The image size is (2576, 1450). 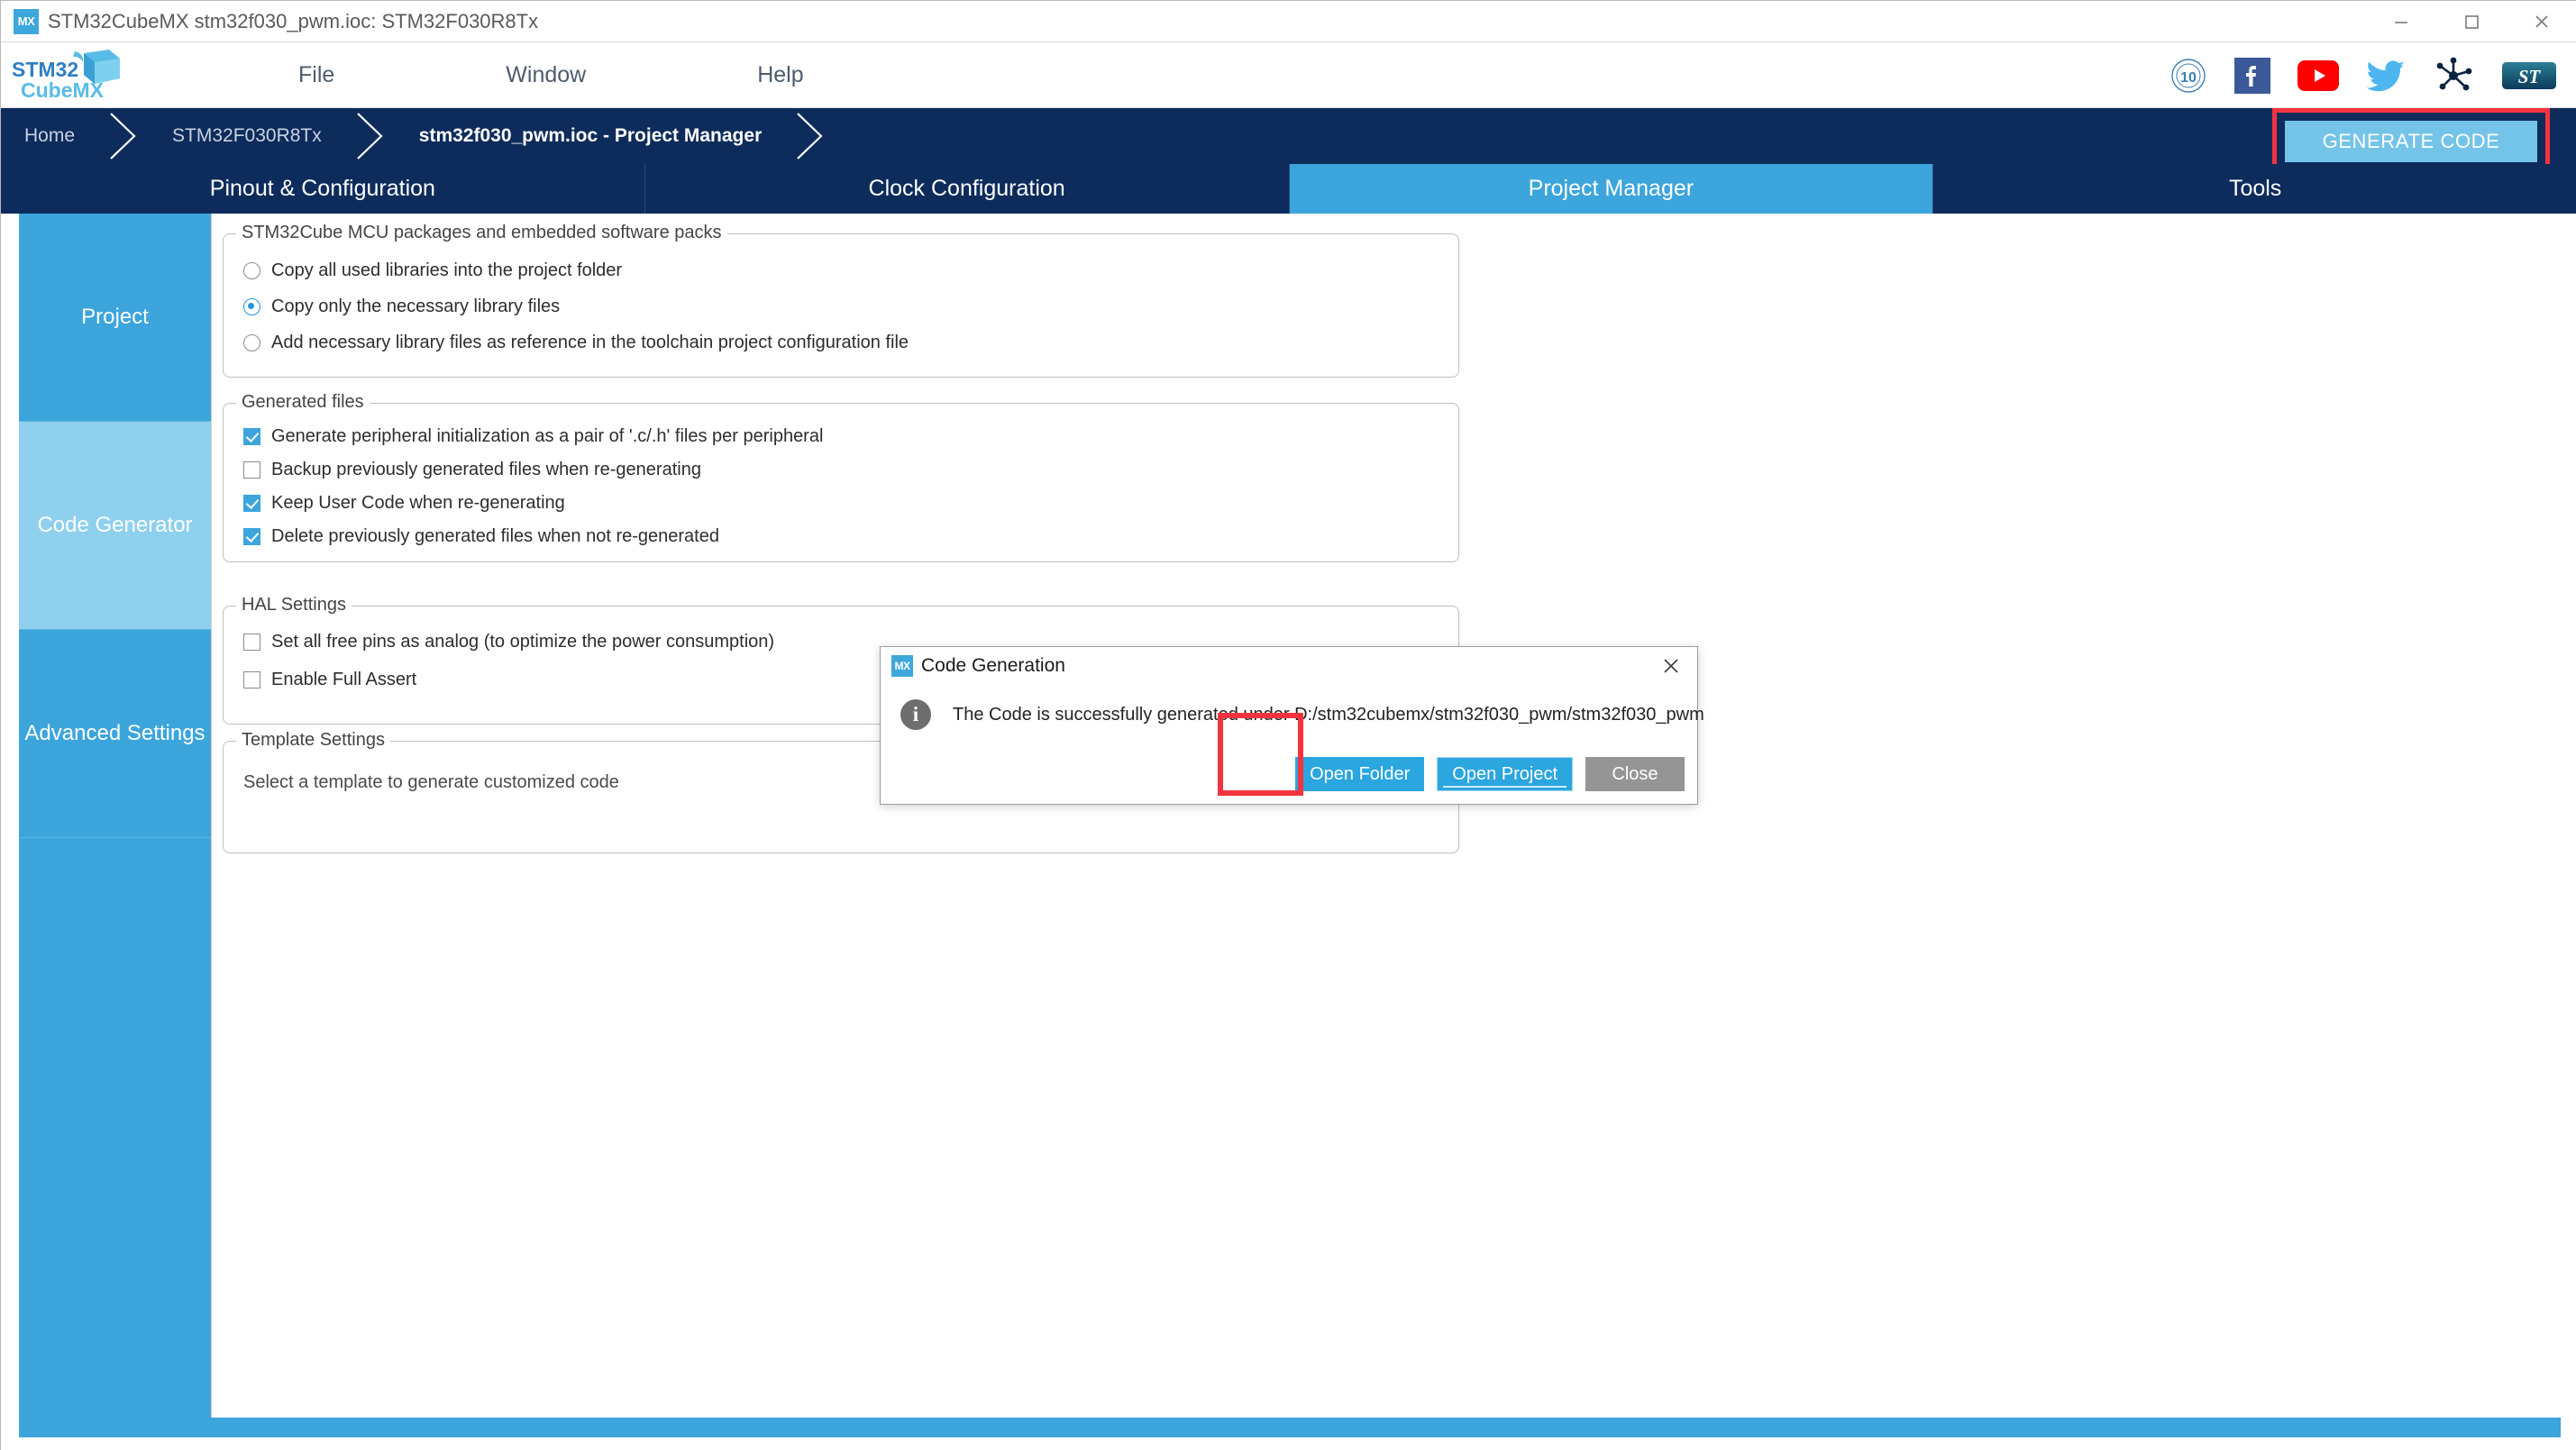 I want to click on checkbox-keep-user-code: Keep User Code when re-generating, so click(x=404, y=503).